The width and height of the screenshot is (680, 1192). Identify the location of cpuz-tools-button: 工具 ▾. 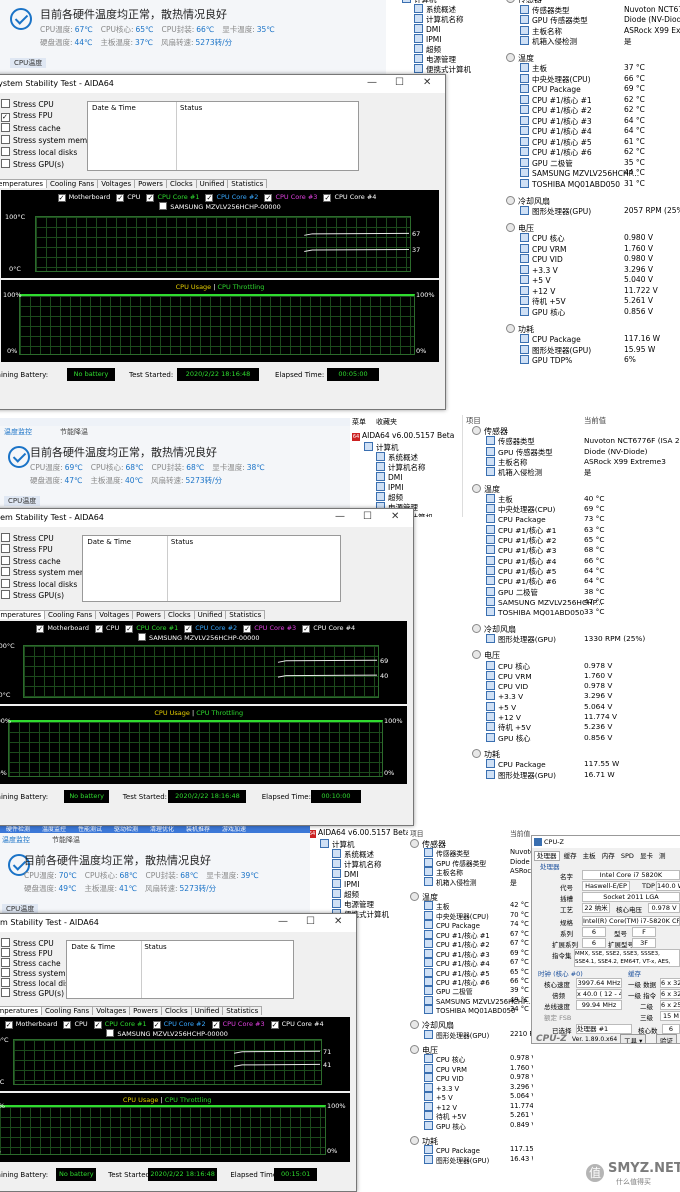
(633, 1038).